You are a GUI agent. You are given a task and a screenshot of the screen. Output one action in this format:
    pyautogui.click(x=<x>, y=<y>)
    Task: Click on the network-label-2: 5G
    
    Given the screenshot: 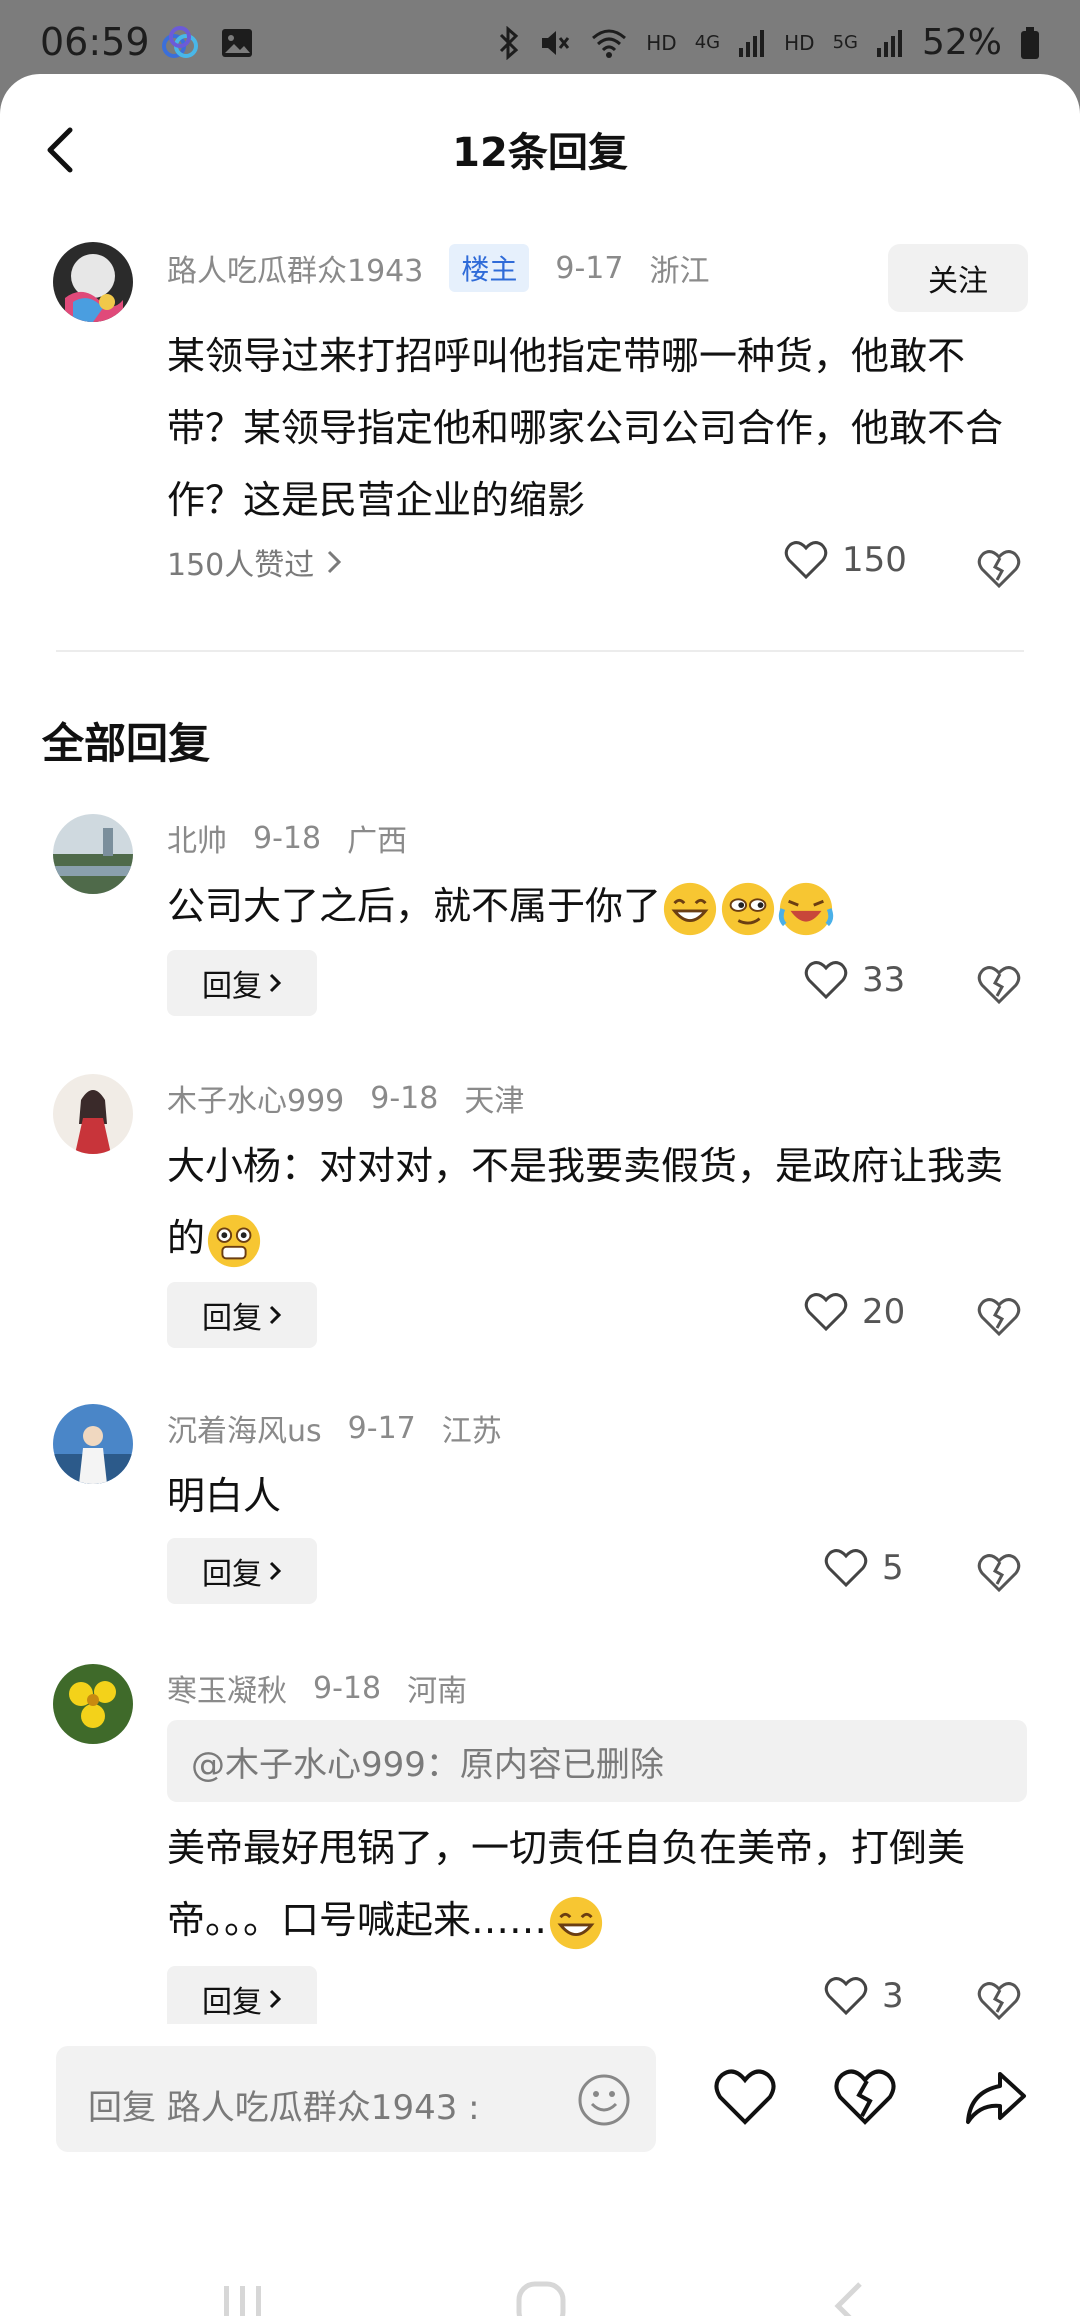 What is the action you would take?
    pyautogui.click(x=845, y=42)
    